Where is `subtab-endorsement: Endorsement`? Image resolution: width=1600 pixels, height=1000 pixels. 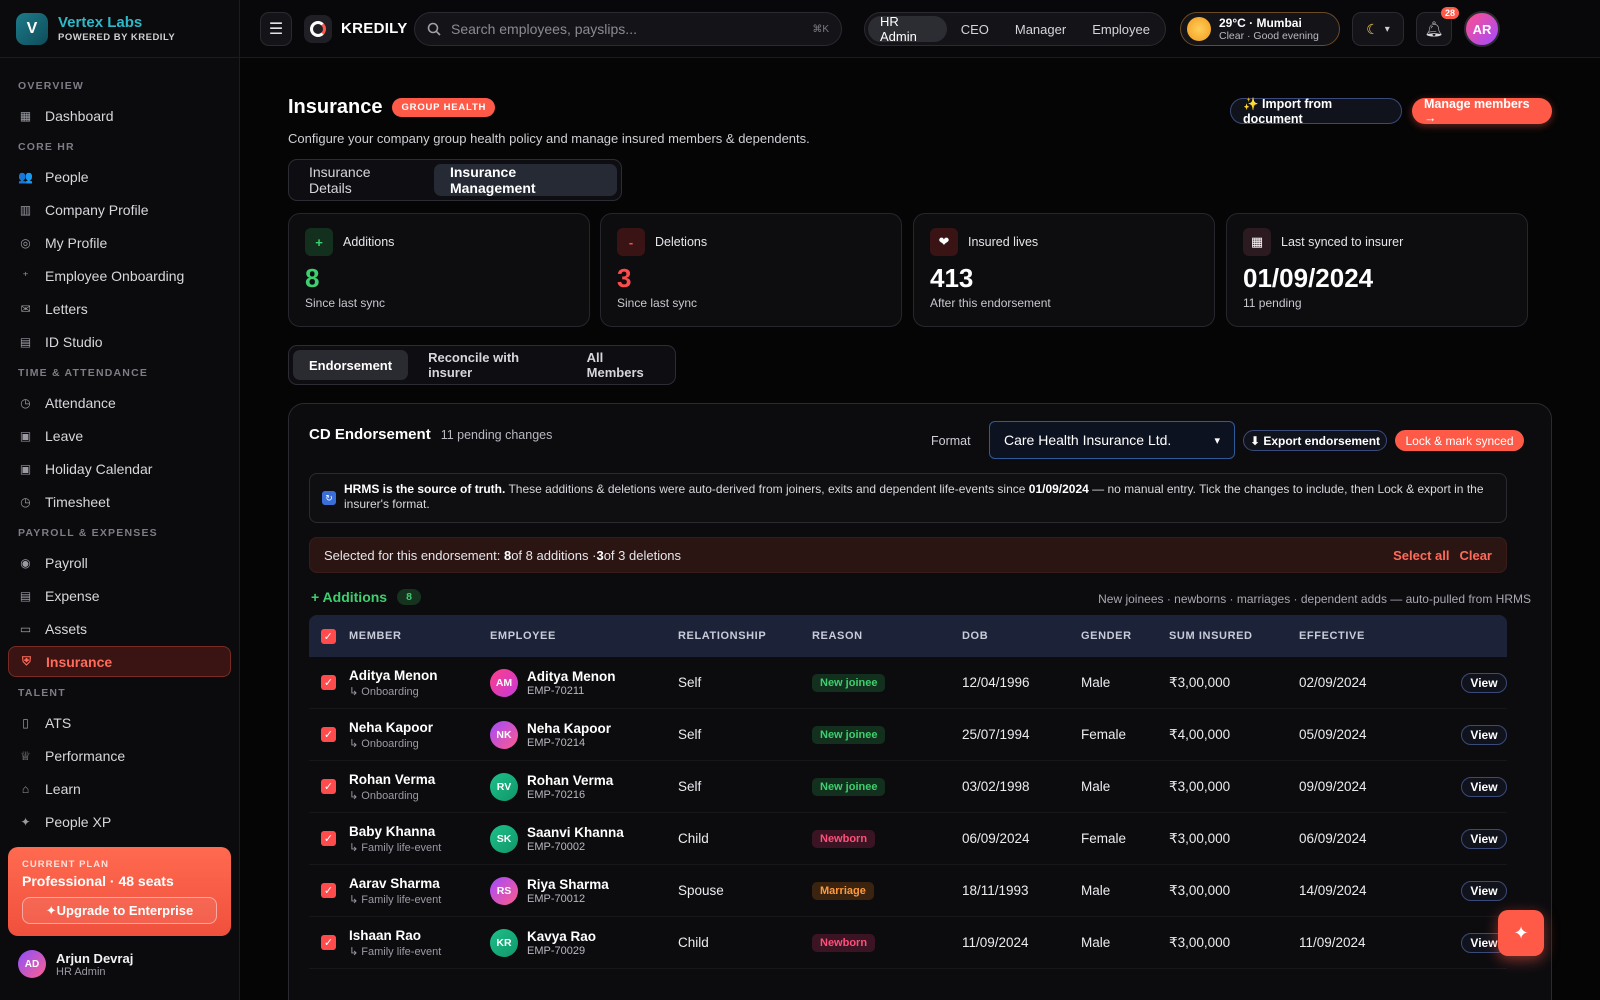 subtab-endorsement: Endorsement is located at coordinates (351, 365).